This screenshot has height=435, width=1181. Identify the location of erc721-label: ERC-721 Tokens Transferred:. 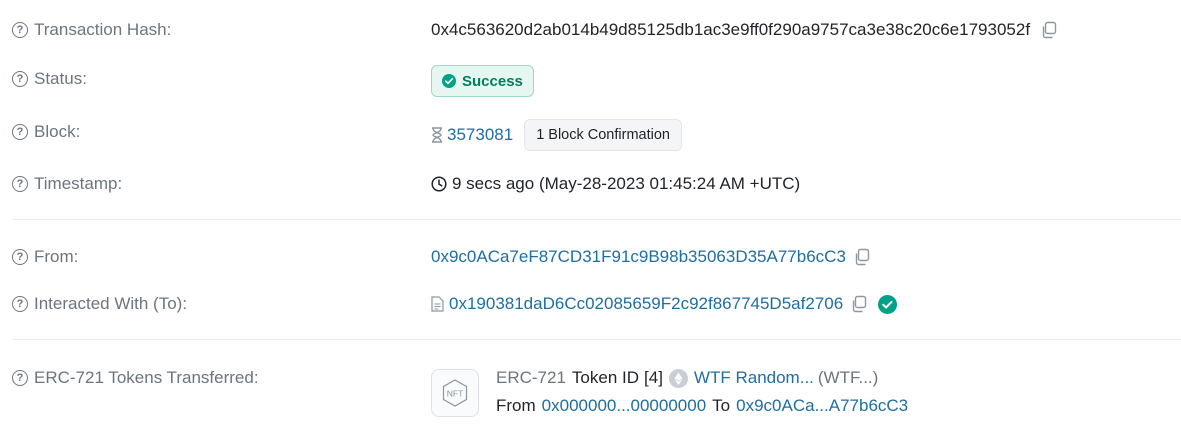
(146, 377).